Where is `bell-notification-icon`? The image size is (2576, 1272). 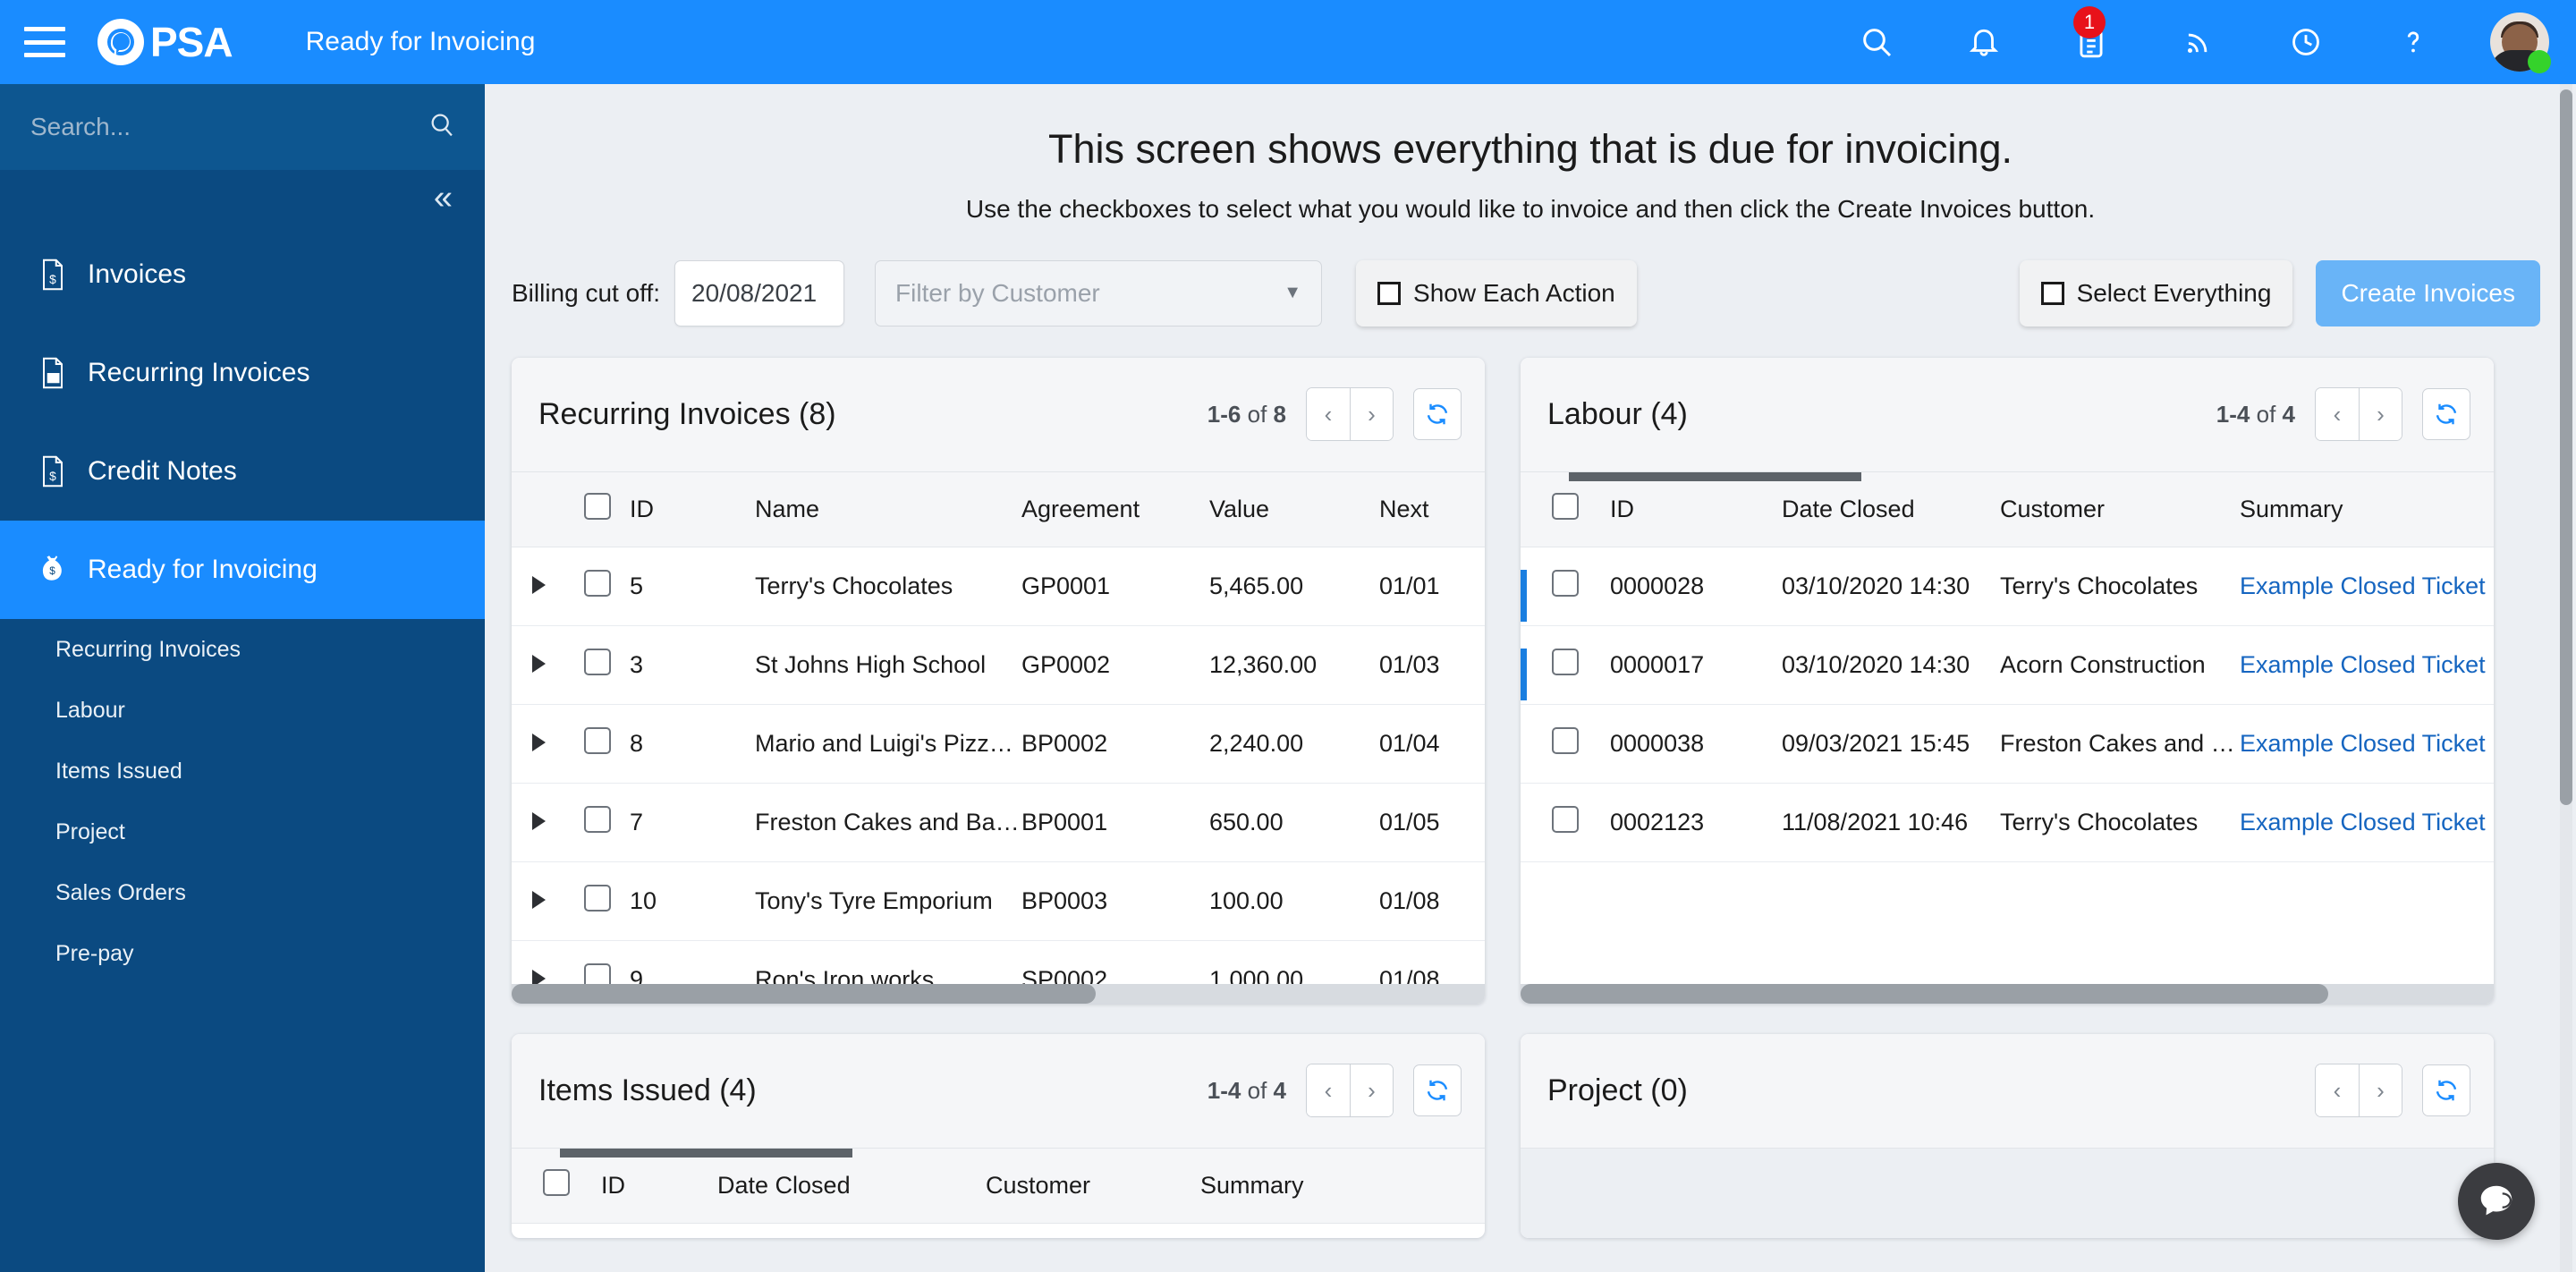
bell-notification-icon is located at coordinates (1984, 42).